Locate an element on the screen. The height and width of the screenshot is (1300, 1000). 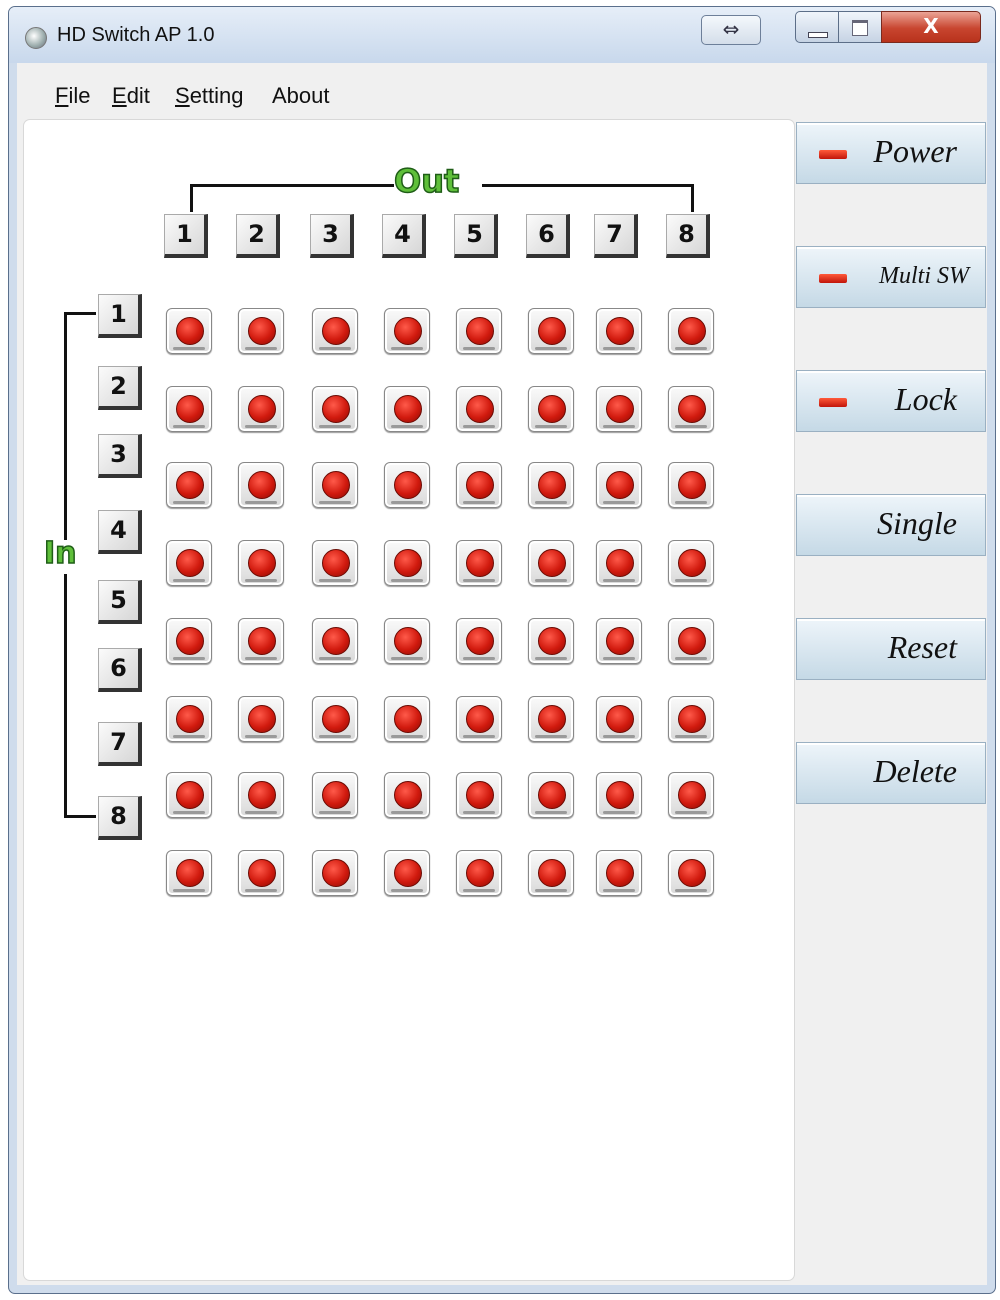
matrix-button-r8-c5 is located at coordinates (479, 873).